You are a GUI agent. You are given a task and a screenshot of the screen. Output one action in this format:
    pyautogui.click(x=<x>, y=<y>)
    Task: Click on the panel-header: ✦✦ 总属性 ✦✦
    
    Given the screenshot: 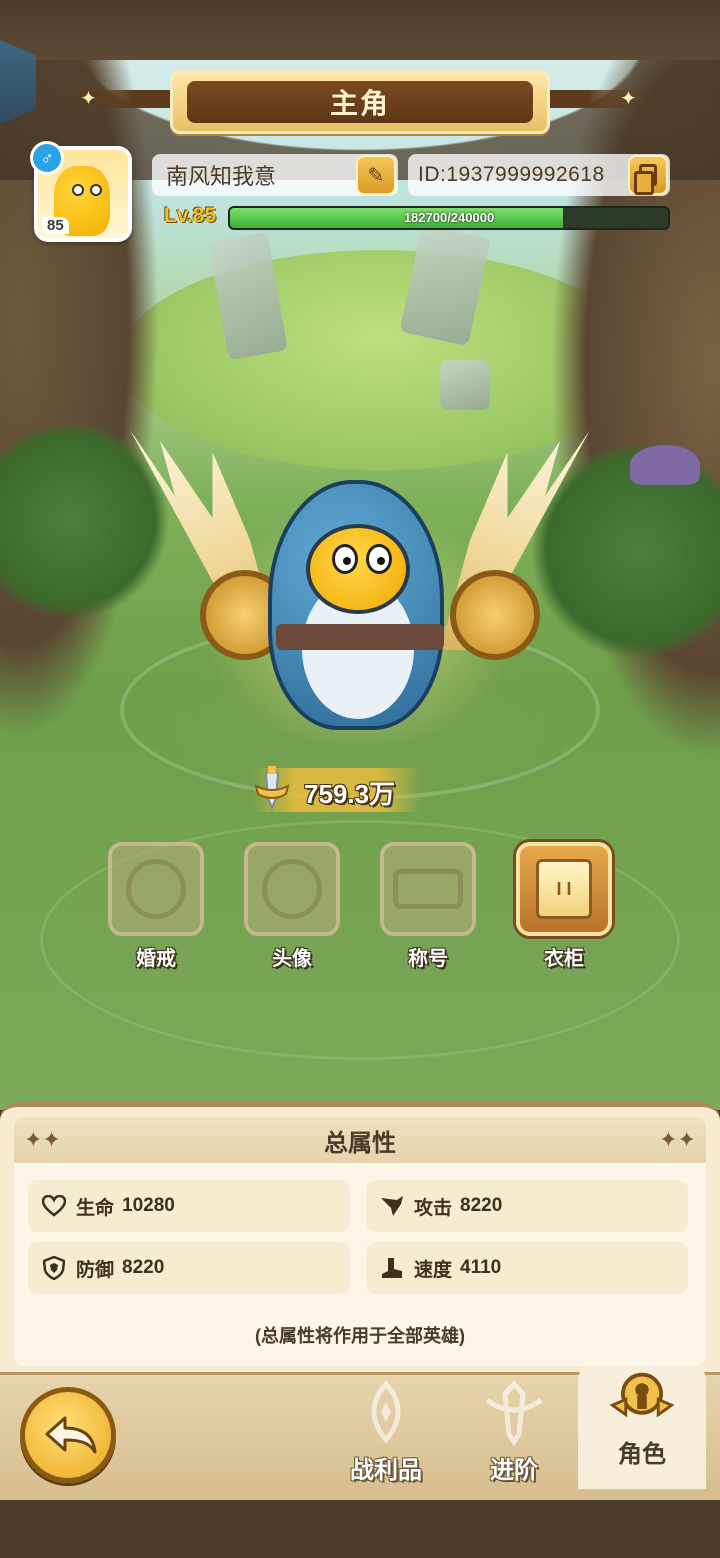 What is the action you would take?
    pyautogui.click(x=360, y=1140)
    